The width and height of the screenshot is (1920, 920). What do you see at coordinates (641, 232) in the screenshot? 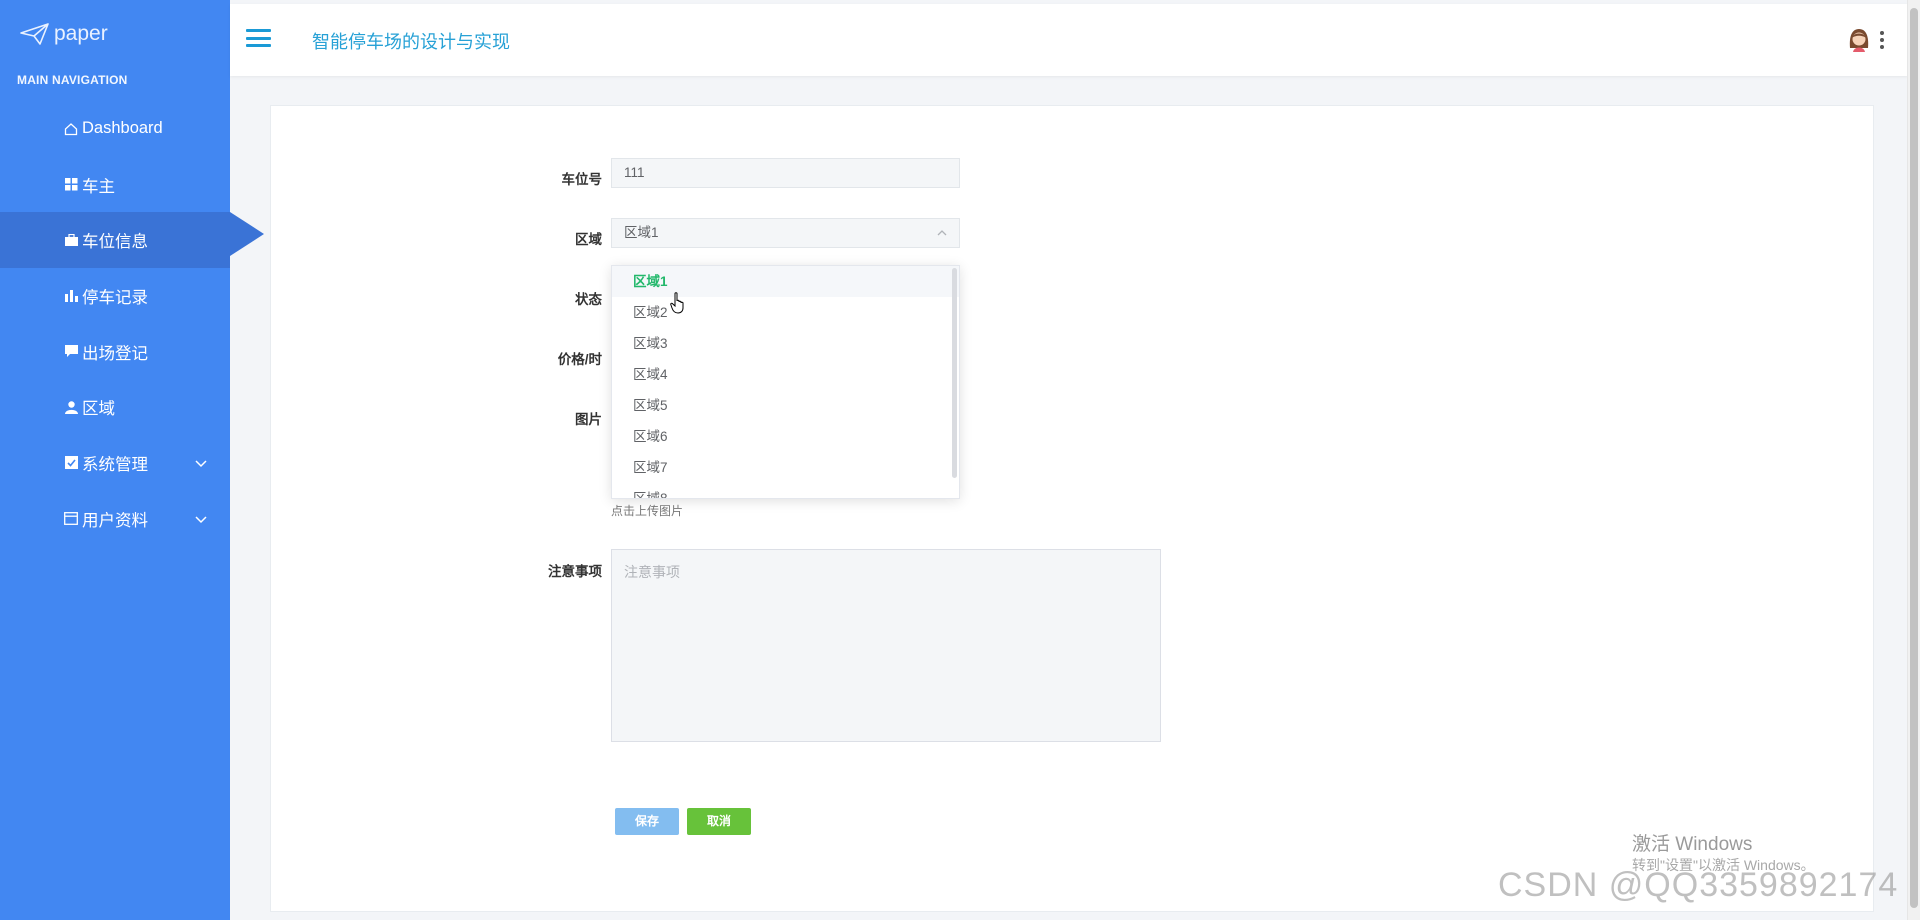
I see `area-select-value: 区域1` at bounding box center [641, 232].